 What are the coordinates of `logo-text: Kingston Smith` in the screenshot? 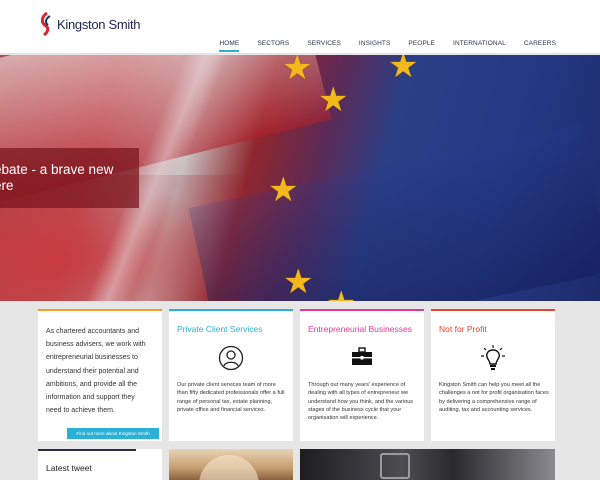 It's located at (99, 24).